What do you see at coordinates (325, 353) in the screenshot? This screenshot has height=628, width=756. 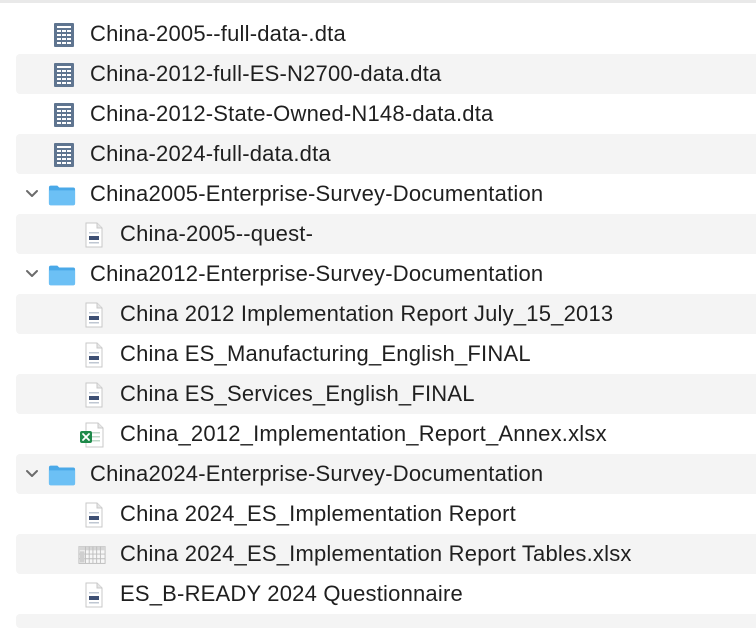 I see `file-name: China ES_Manufacturing_English_FINAL` at bounding box center [325, 353].